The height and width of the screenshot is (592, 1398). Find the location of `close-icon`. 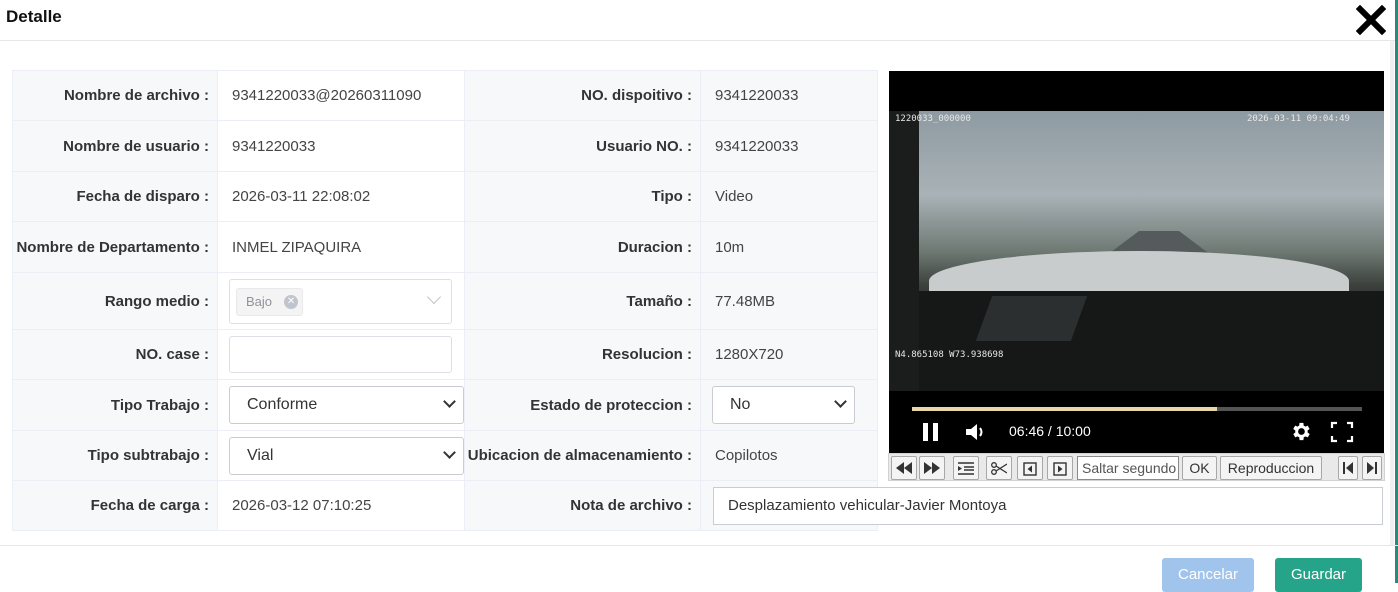

close-icon is located at coordinates (1371, 20).